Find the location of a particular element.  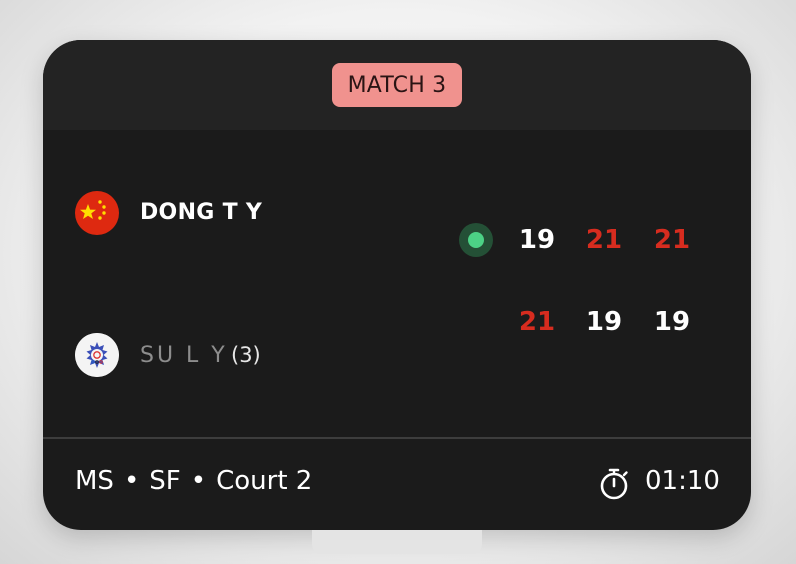

player1-game2-score: 21 is located at coordinates (604, 240).